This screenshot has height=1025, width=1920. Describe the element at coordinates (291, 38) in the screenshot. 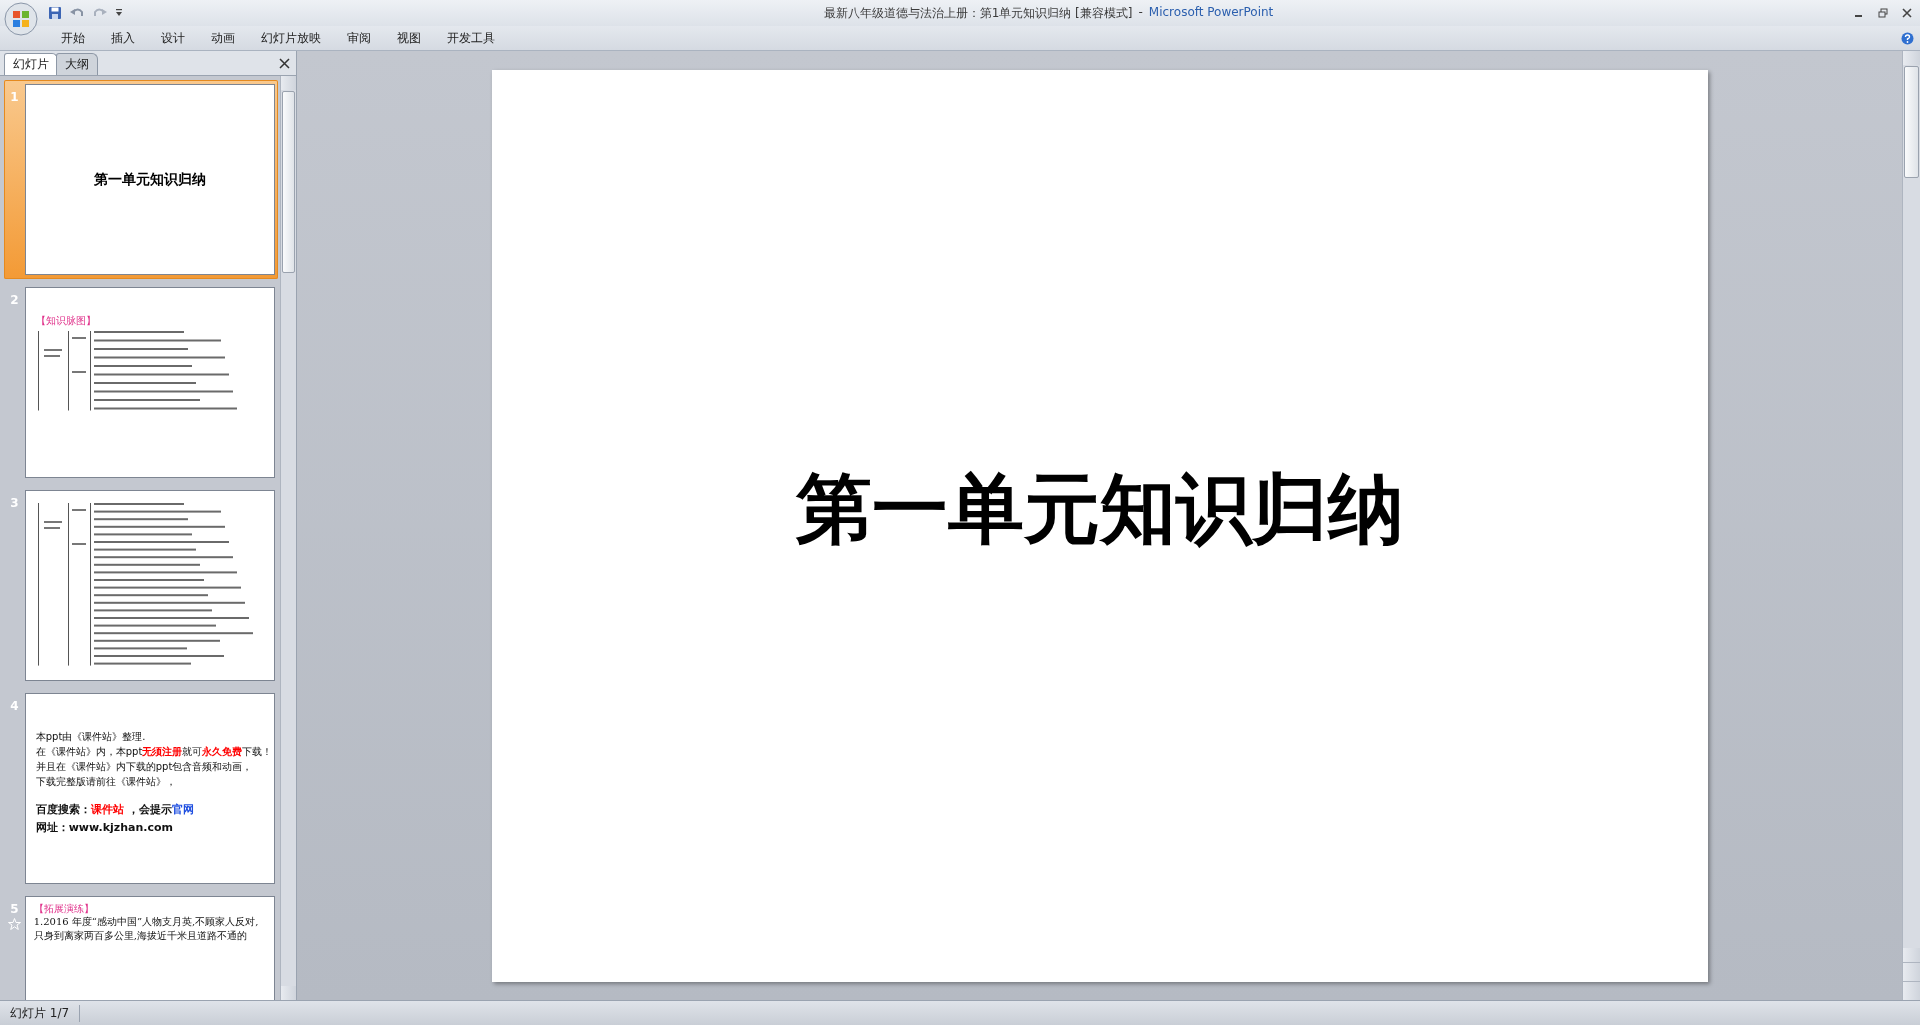

I see `ribbon-tab: 幻灯片放映` at that location.